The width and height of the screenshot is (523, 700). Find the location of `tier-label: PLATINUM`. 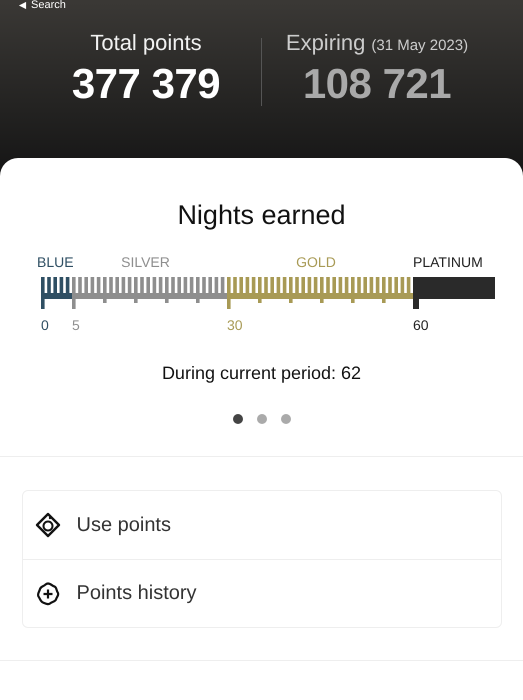

tier-label: PLATINUM is located at coordinates (447, 262).